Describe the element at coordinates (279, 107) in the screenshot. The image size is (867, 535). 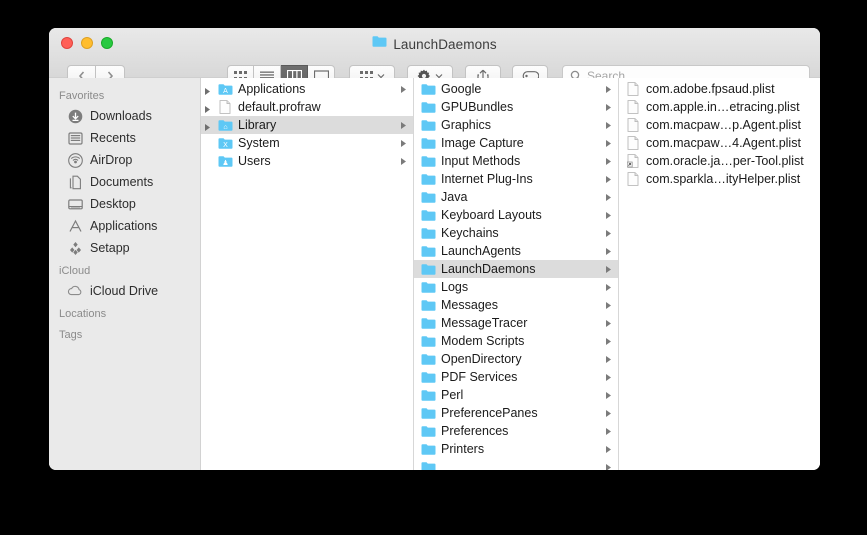
I see `row-label: default.profraw` at that location.